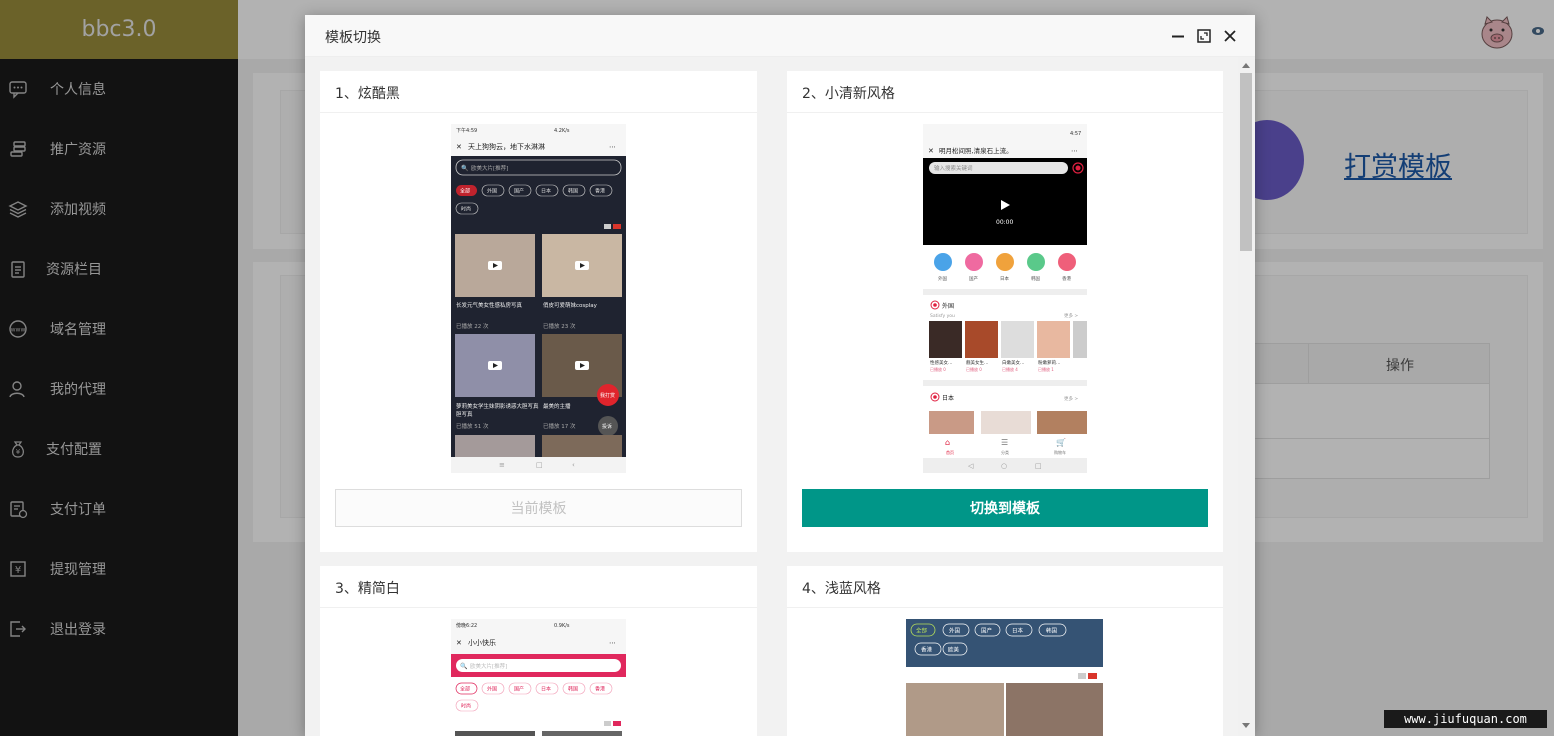  Describe the element at coordinates (1005, 508) in the screenshot. I see `switch-template-button: 切换到模板` at that location.